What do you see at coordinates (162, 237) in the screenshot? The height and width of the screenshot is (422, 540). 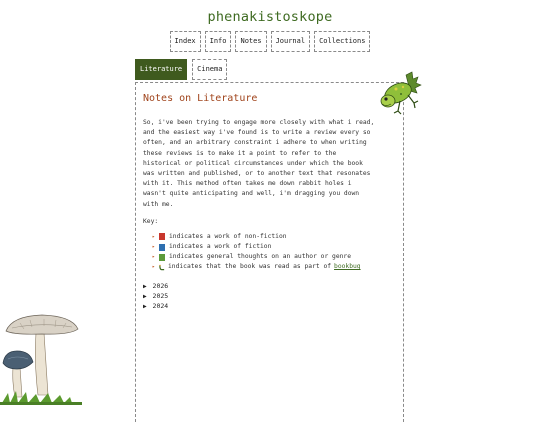 I see `red-book-icon` at bounding box center [162, 237].